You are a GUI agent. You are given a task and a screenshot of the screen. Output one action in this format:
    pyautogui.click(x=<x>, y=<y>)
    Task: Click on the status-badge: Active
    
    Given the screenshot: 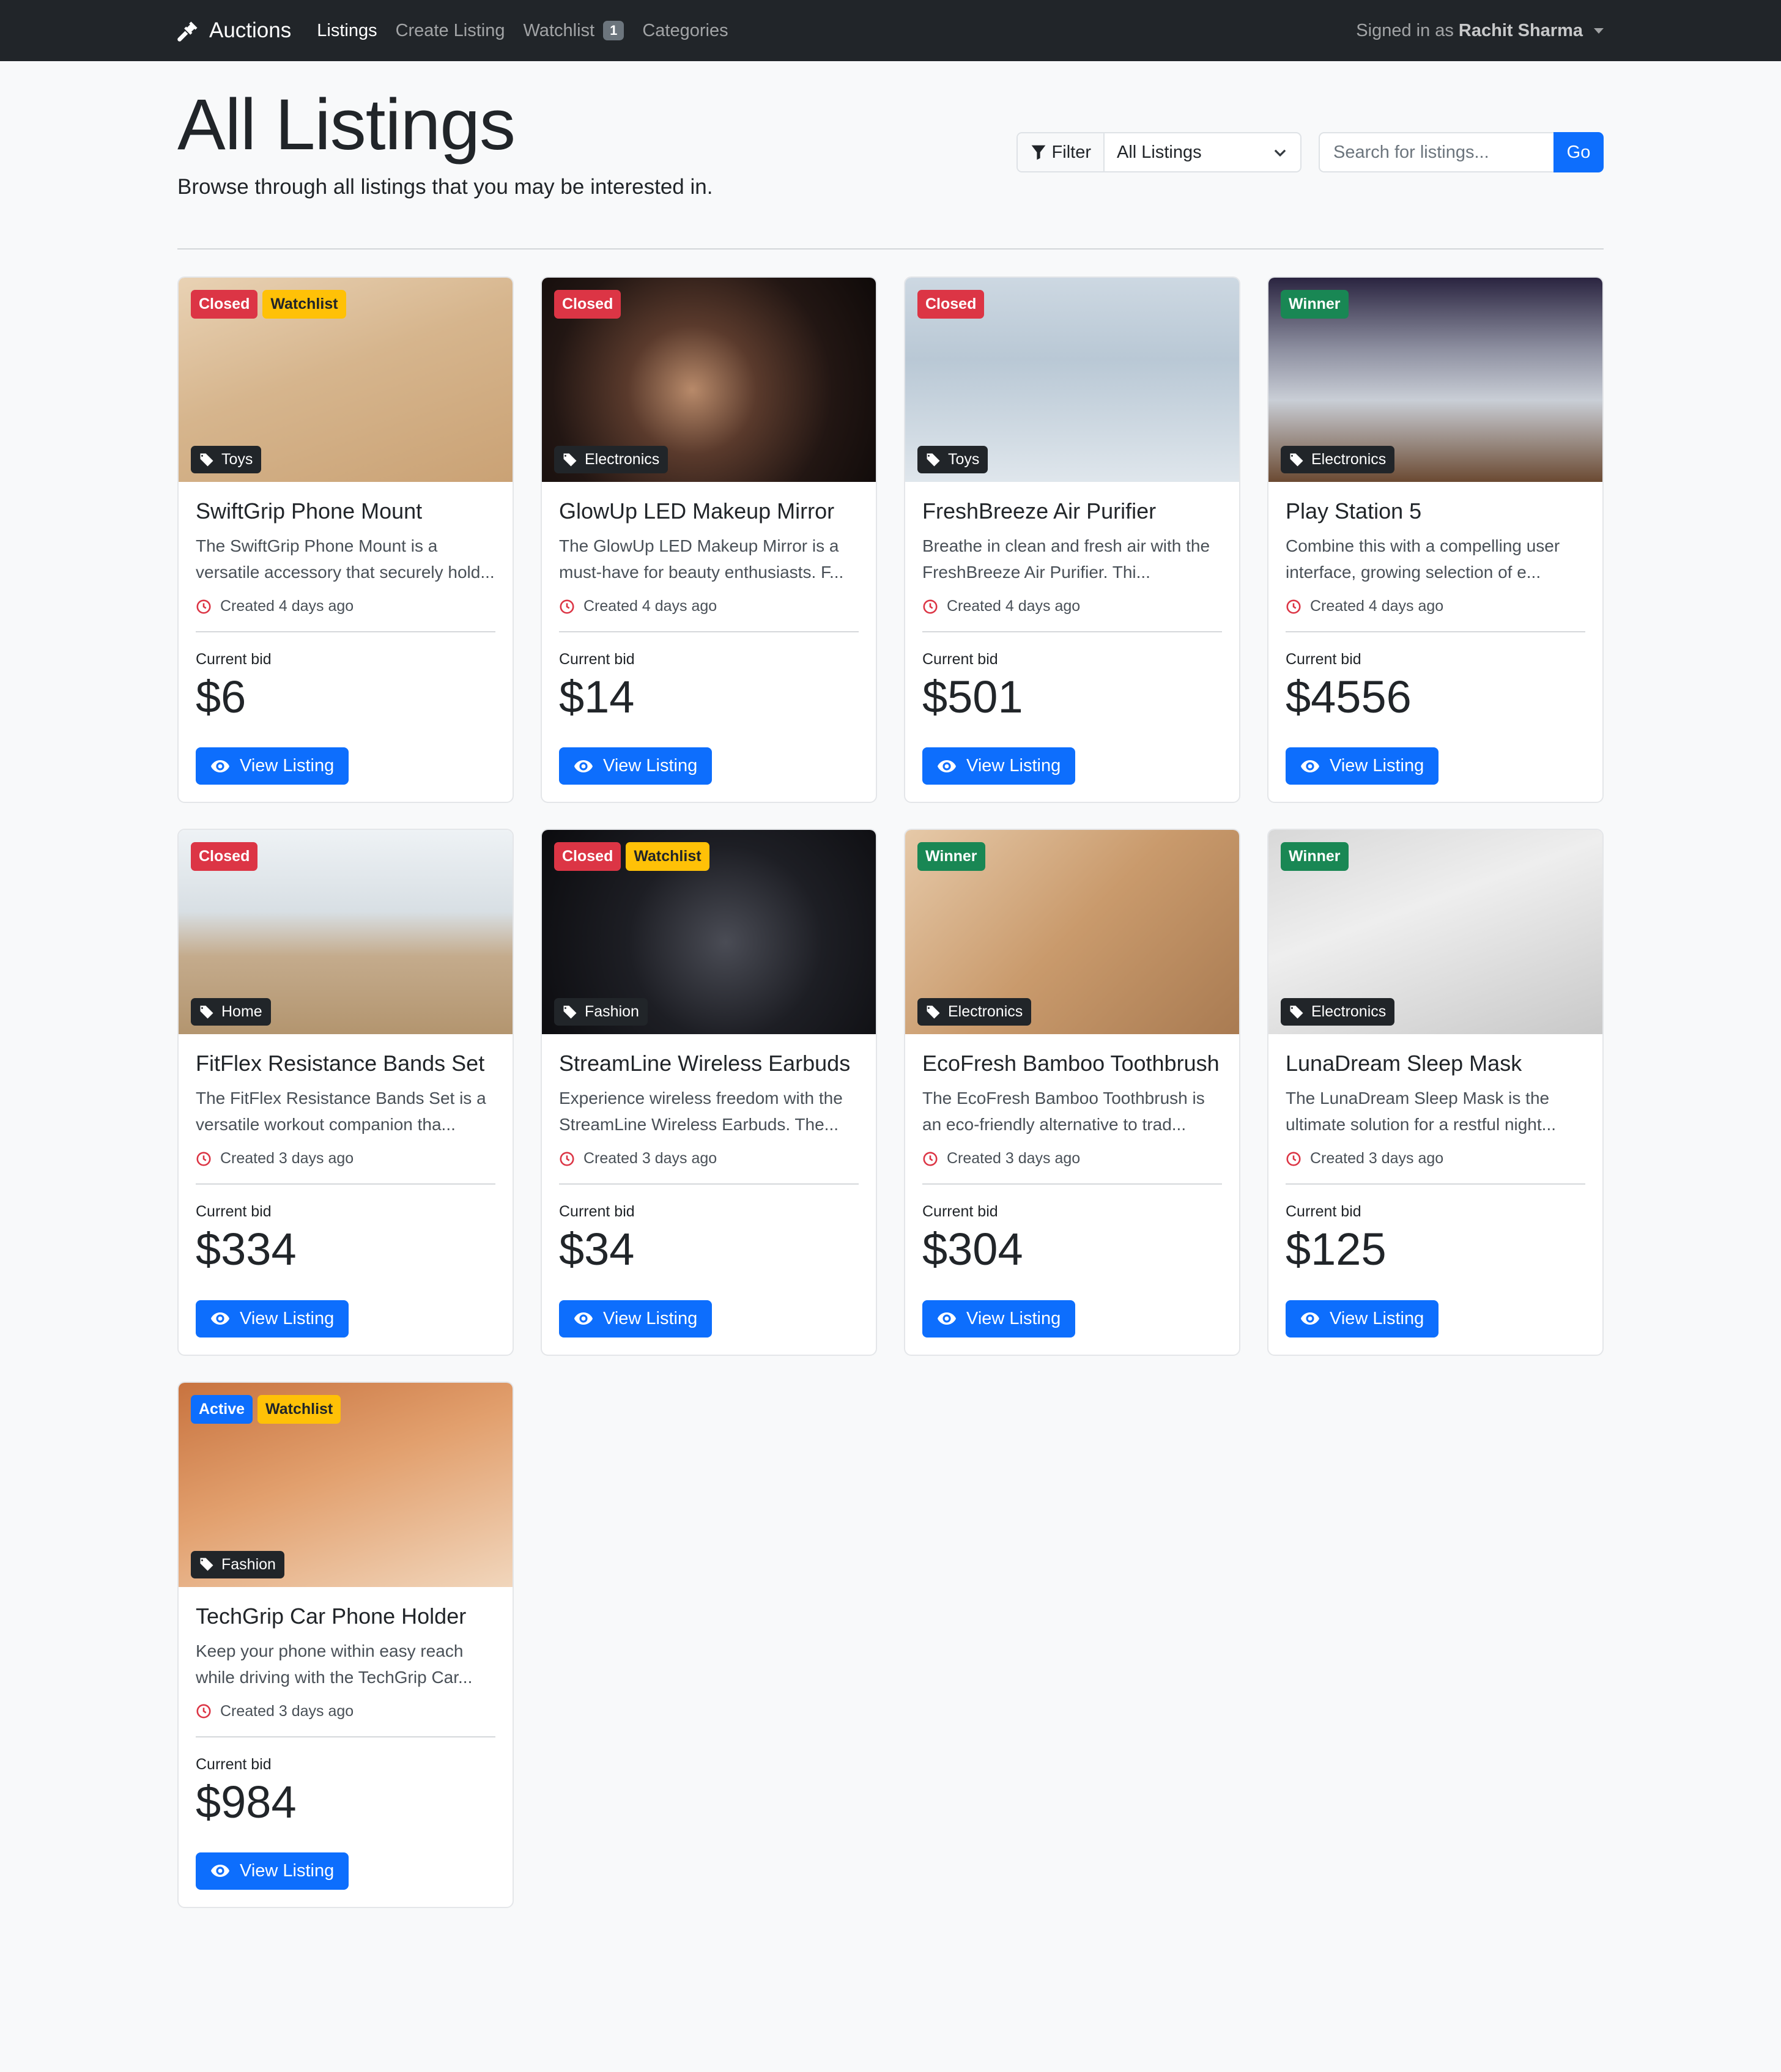 What is the action you would take?
    pyautogui.click(x=222, y=1409)
    